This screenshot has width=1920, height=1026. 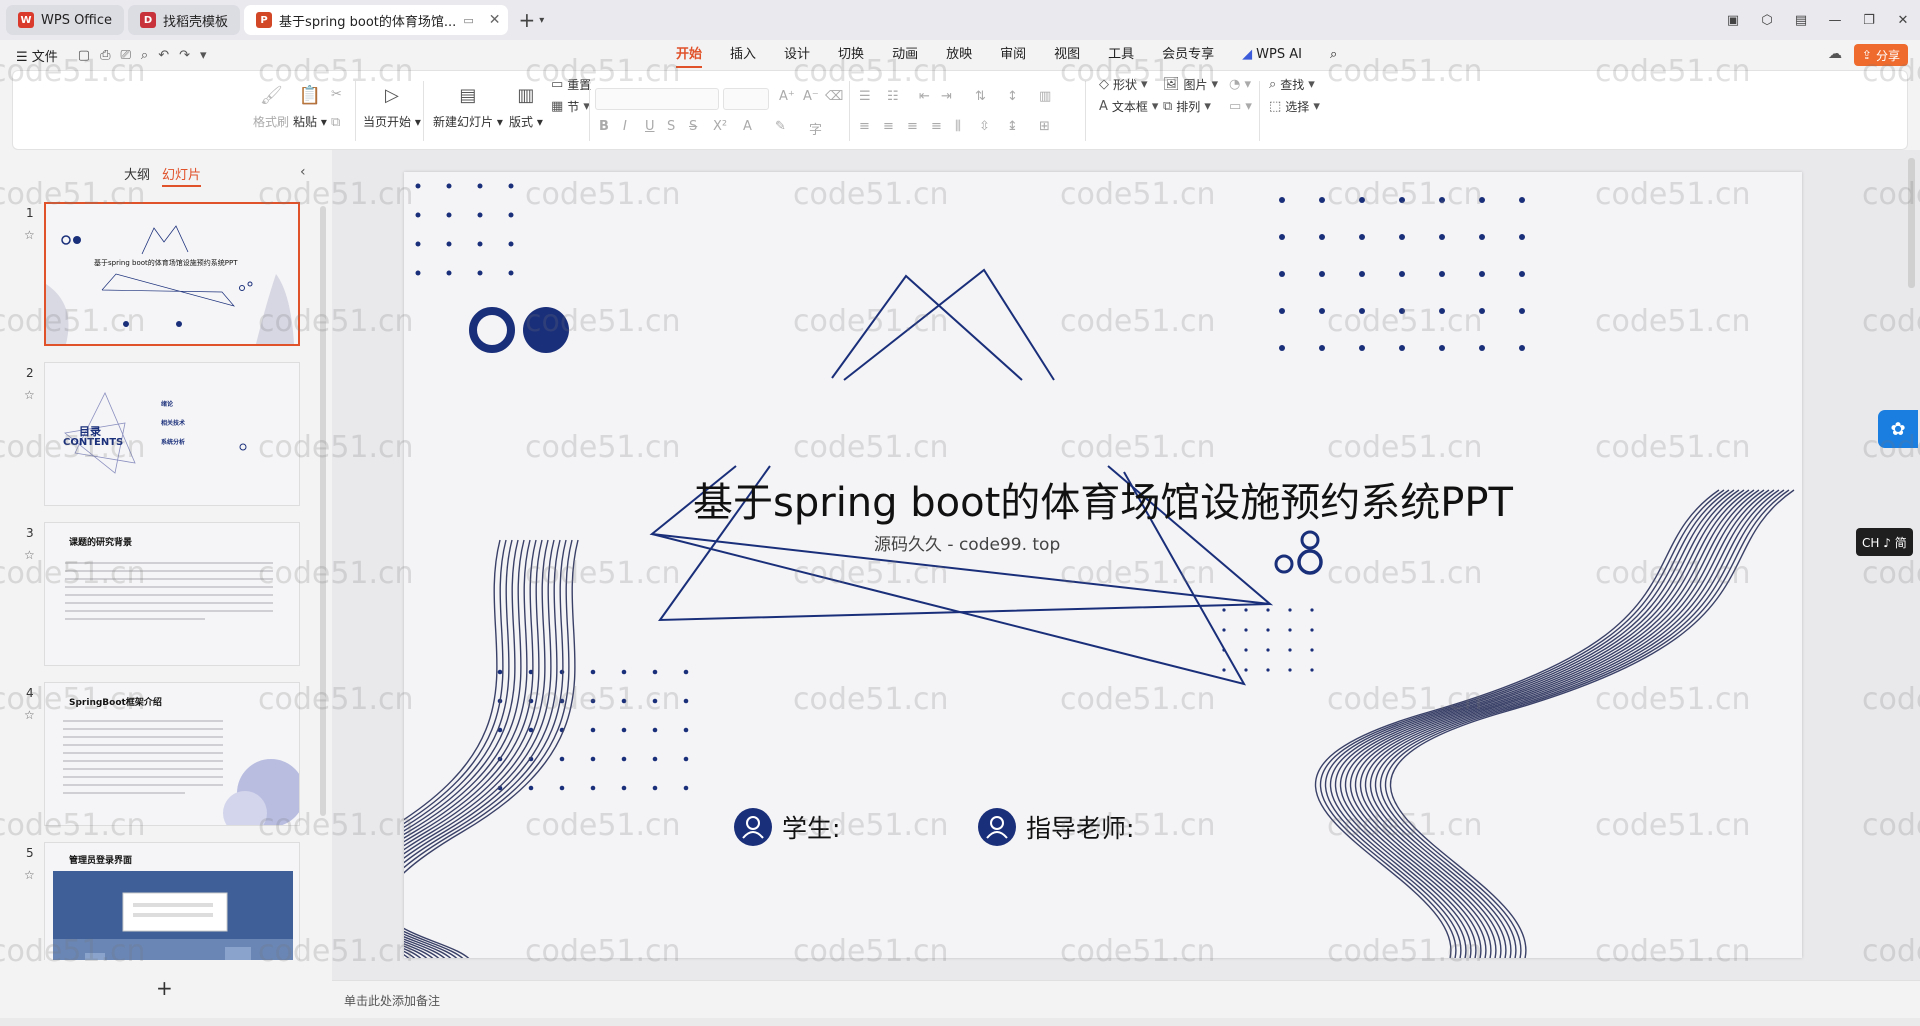 What do you see at coordinates (164, 988) in the screenshot?
I see `add-slide-icon: +` at bounding box center [164, 988].